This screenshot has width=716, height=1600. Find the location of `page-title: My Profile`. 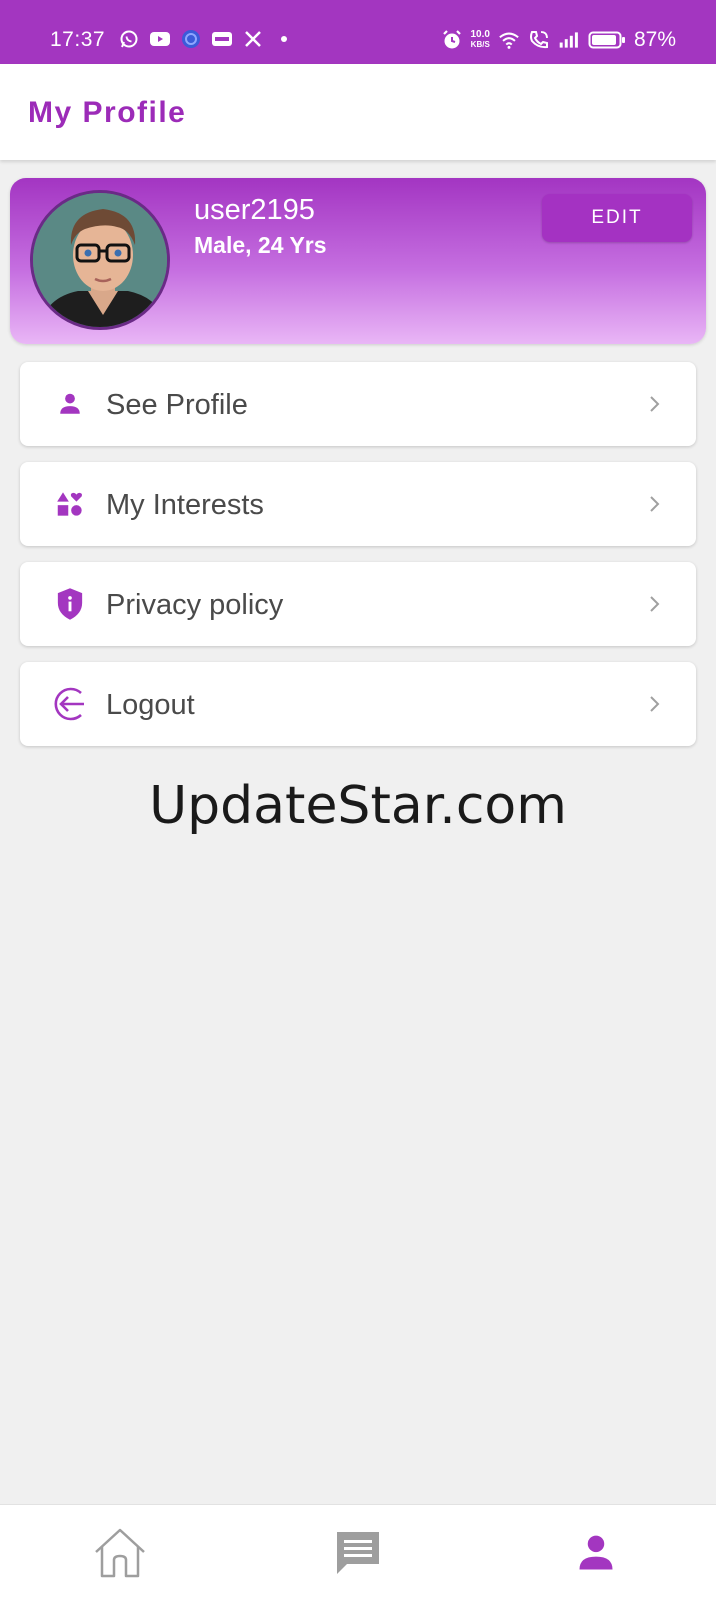

page-title: My Profile is located at coordinates (107, 112).